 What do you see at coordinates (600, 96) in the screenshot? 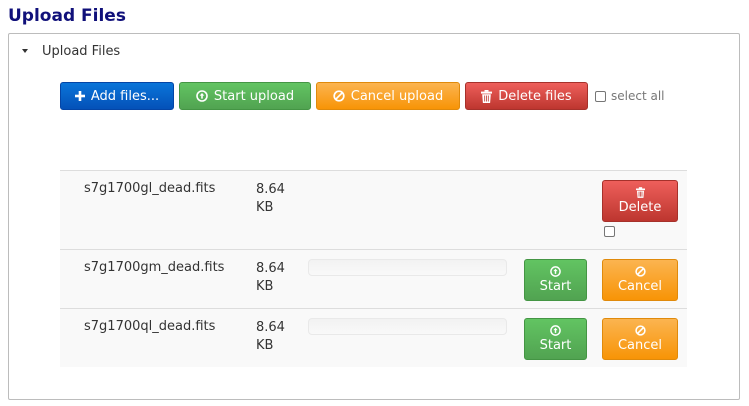
I see `select-all-checkbox` at bounding box center [600, 96].